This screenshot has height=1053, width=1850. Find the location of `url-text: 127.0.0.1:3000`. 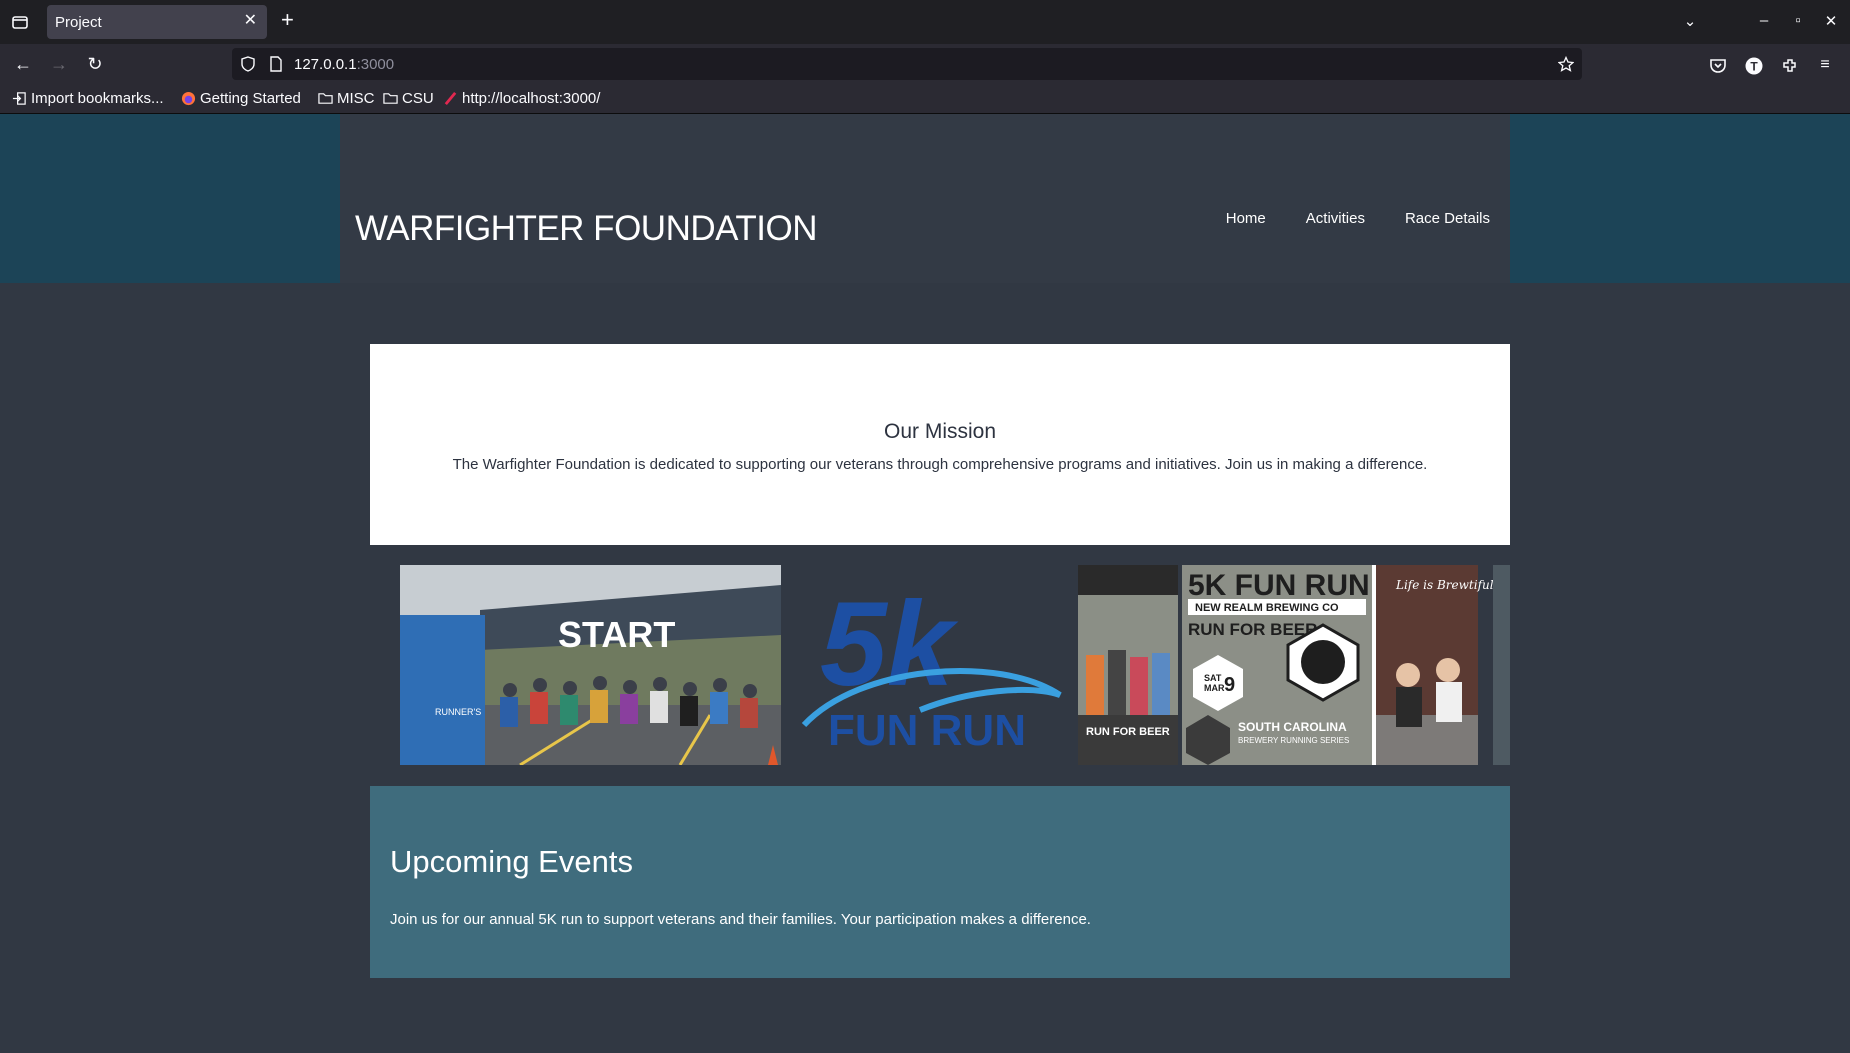

url-text: 127.0.0.1:3000 is located at coordinates (344, 64).